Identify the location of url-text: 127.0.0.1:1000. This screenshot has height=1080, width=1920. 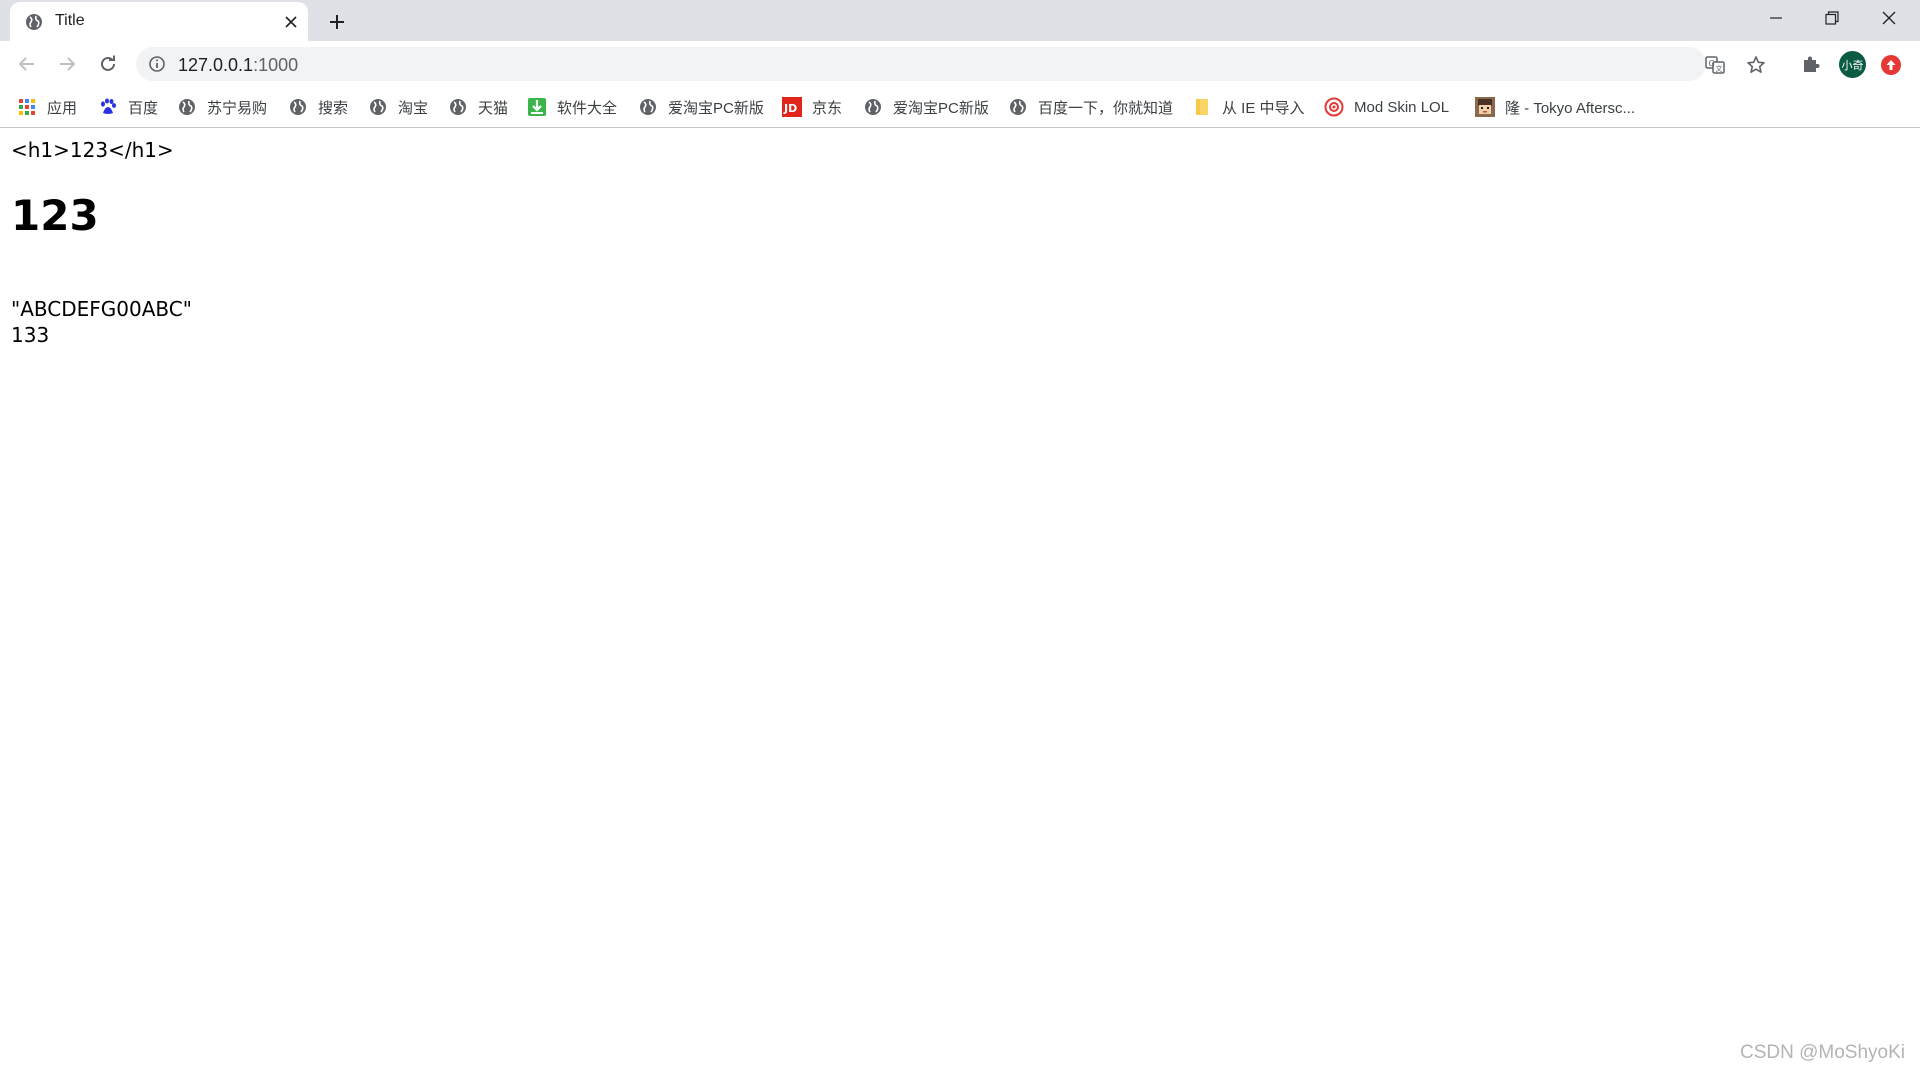
(238, 65).